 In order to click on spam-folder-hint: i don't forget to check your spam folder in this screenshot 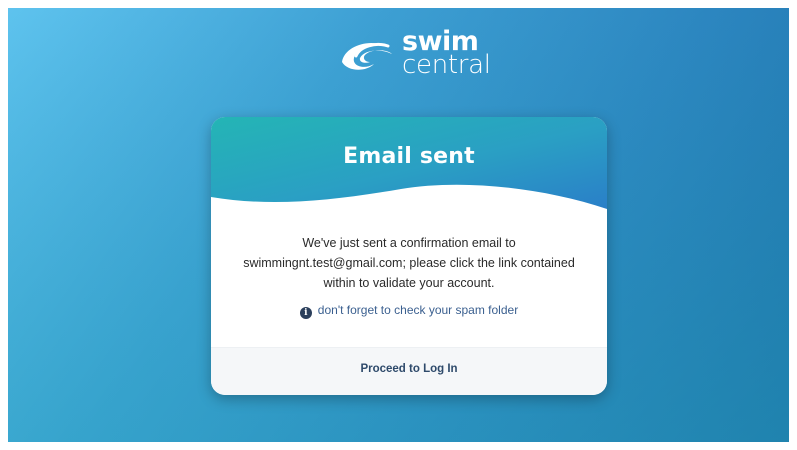, I will do `click(409, 311)`.